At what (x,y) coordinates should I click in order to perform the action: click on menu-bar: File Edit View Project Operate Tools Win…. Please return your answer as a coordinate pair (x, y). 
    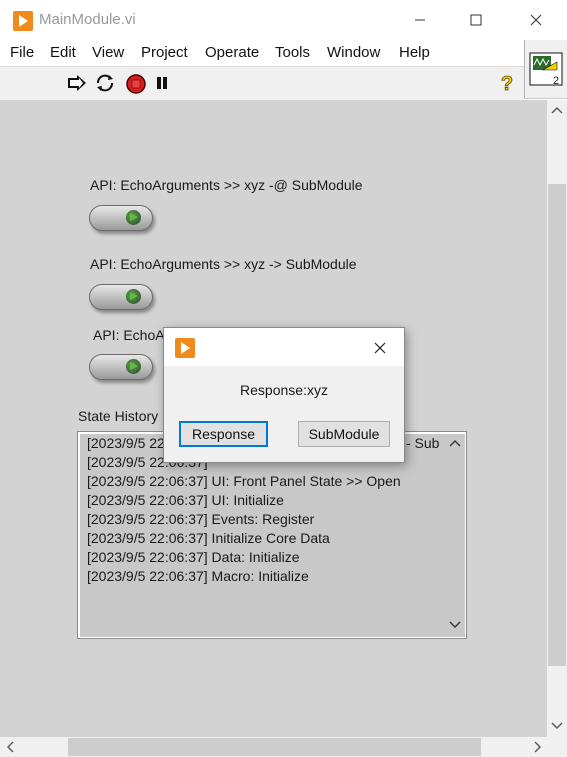
    Looking at the image, I should click on (262, 53).